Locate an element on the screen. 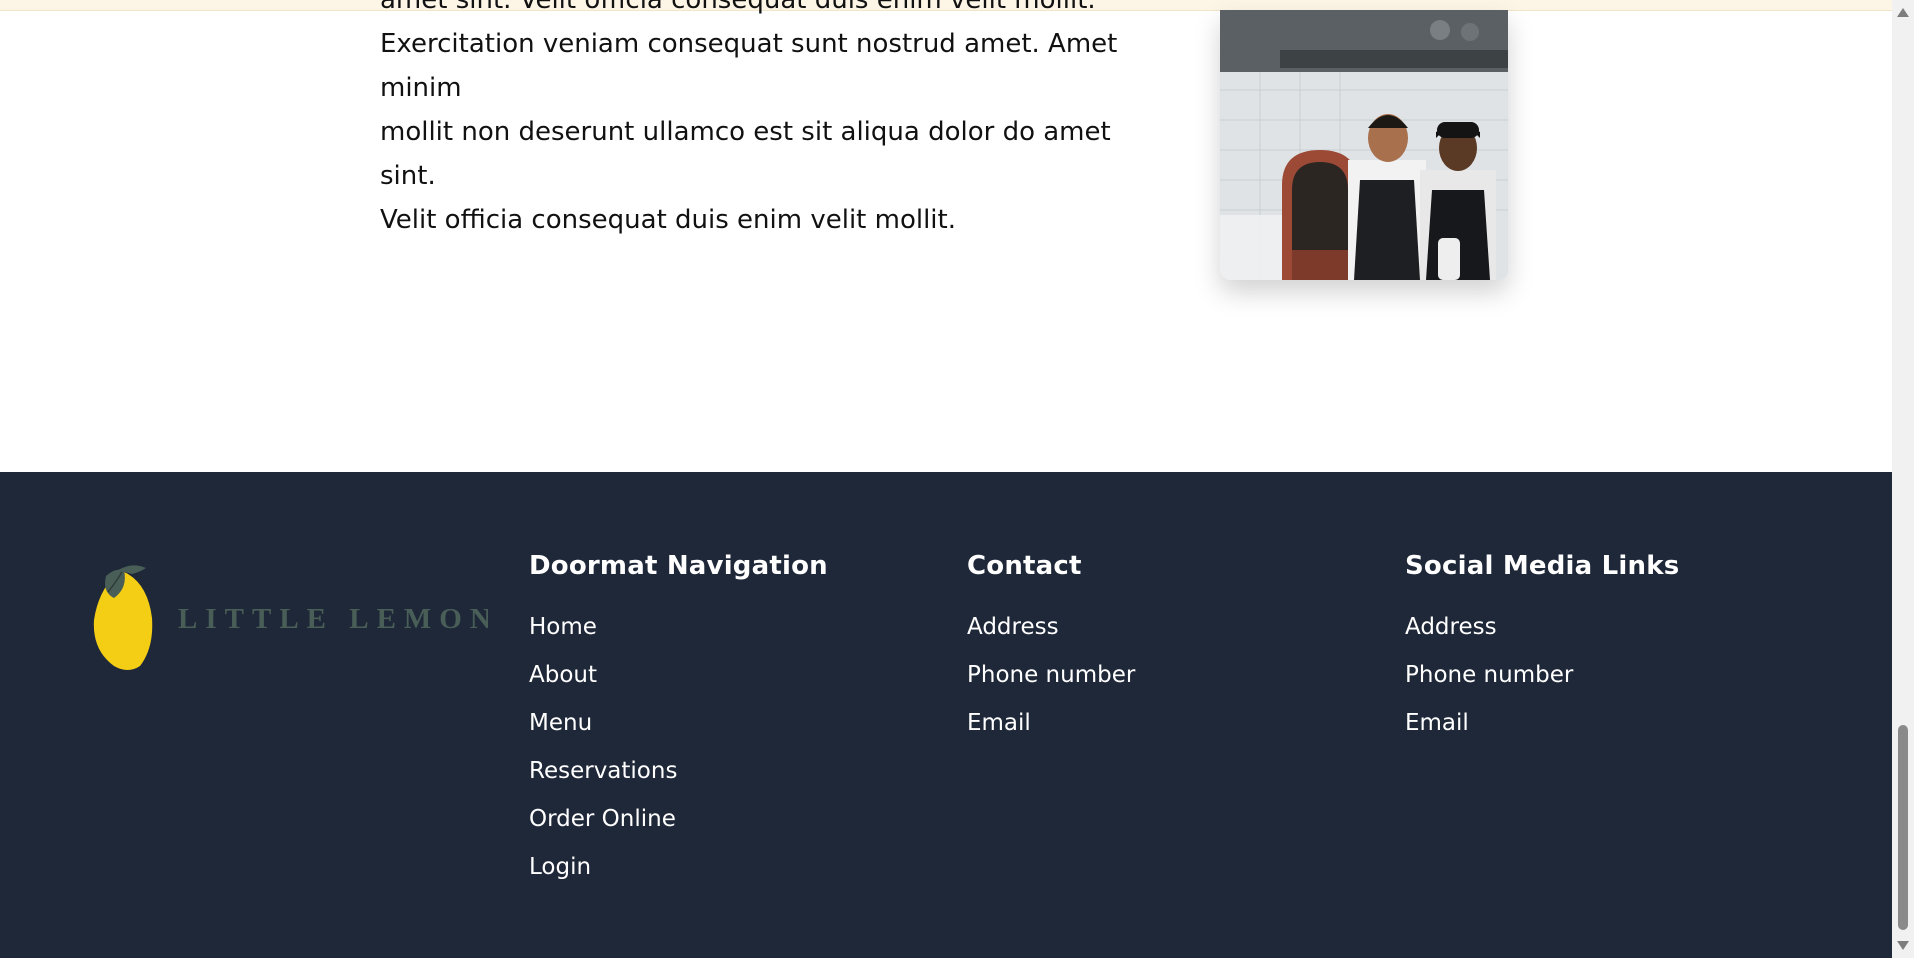 The width and height of the screenshot is (1914, 958). little-lemon-logo: LITTLE LEMON is located at coordinates (288, 622).